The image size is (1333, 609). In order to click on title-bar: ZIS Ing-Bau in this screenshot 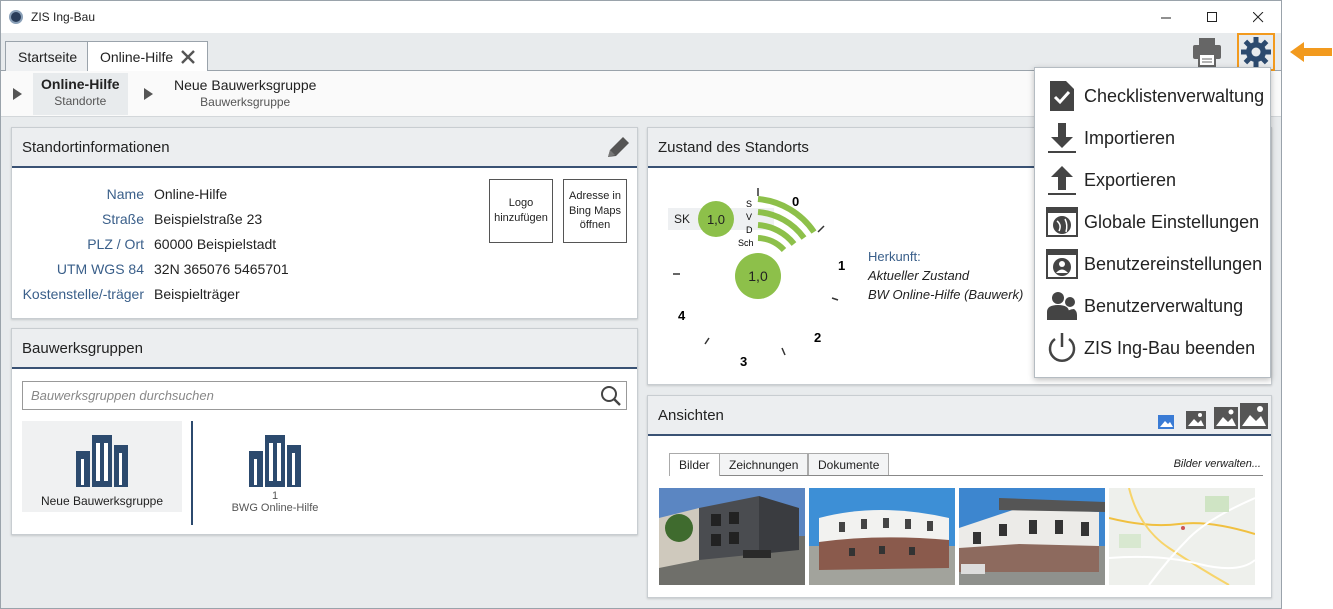, I will do `click(641, 17)`.